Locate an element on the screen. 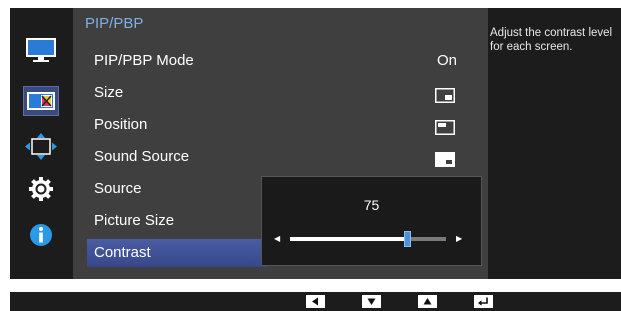  contrast-slider is located at coordinates (368, 239).